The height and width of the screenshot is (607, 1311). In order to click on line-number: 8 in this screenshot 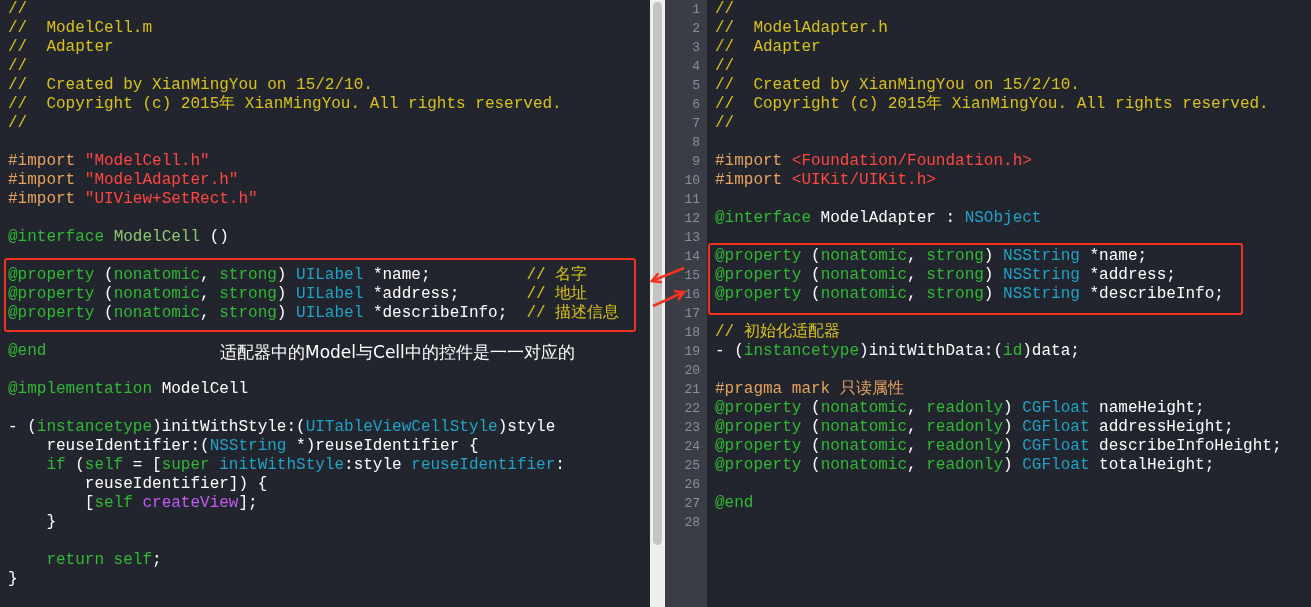, I will do `click(696, 143)`.